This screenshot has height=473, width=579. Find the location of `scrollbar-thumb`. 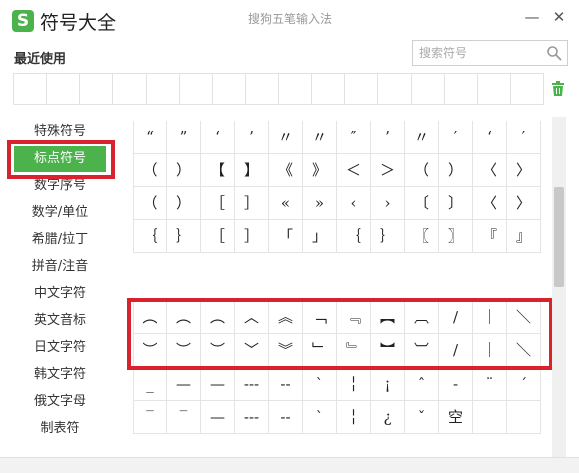

scrollbar-thumb is located at coordinates (559, 237).